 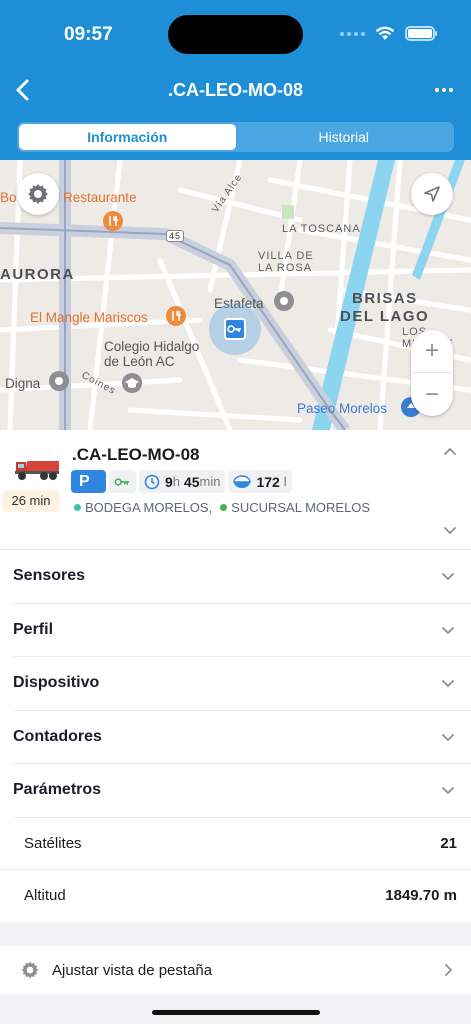 What do you see at coordinates (449, 970) in the screenshot?
I see `chevron-right-icon` at bounding box center [449, 970].